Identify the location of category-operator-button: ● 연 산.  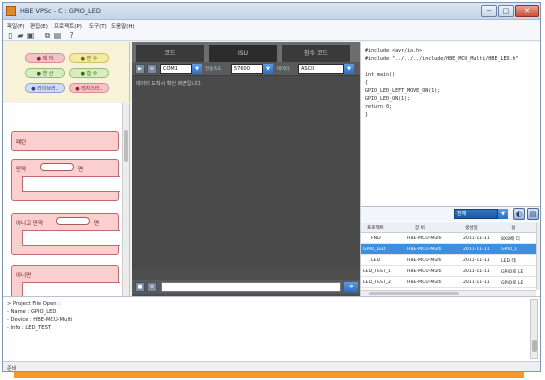
(45, 73).